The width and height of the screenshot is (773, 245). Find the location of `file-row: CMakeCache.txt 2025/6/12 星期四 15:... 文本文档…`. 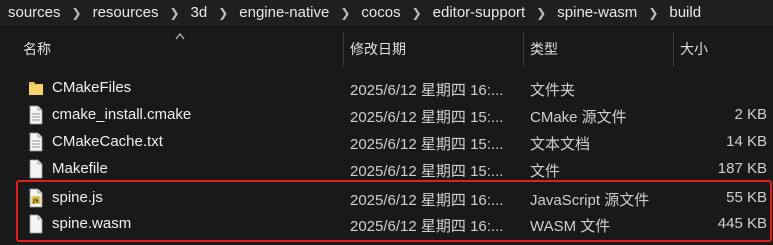

file-row: CMakeCache.txt 2025/6/12 星期四 15:... 文本文档… is located at coordinates (386, 142).